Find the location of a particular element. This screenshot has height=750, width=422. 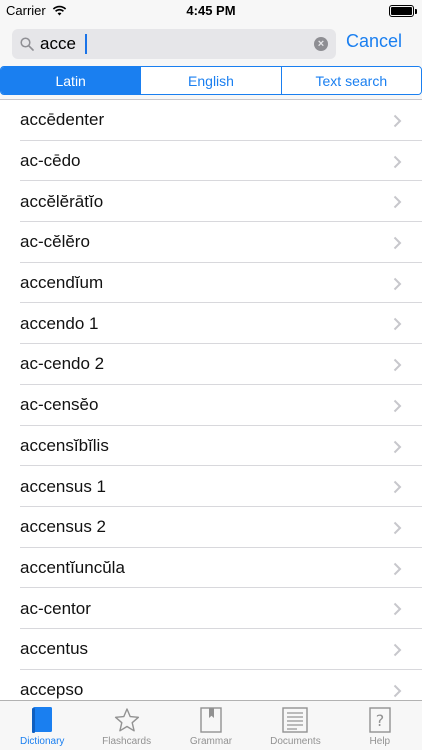

book-icon is located at coordinates (42, 720).